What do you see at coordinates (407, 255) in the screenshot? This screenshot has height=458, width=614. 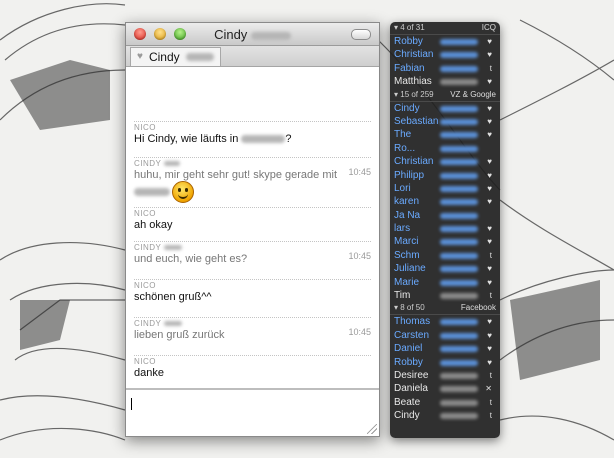 I see `contact-name: Schm` at bounding box center [407, 255].